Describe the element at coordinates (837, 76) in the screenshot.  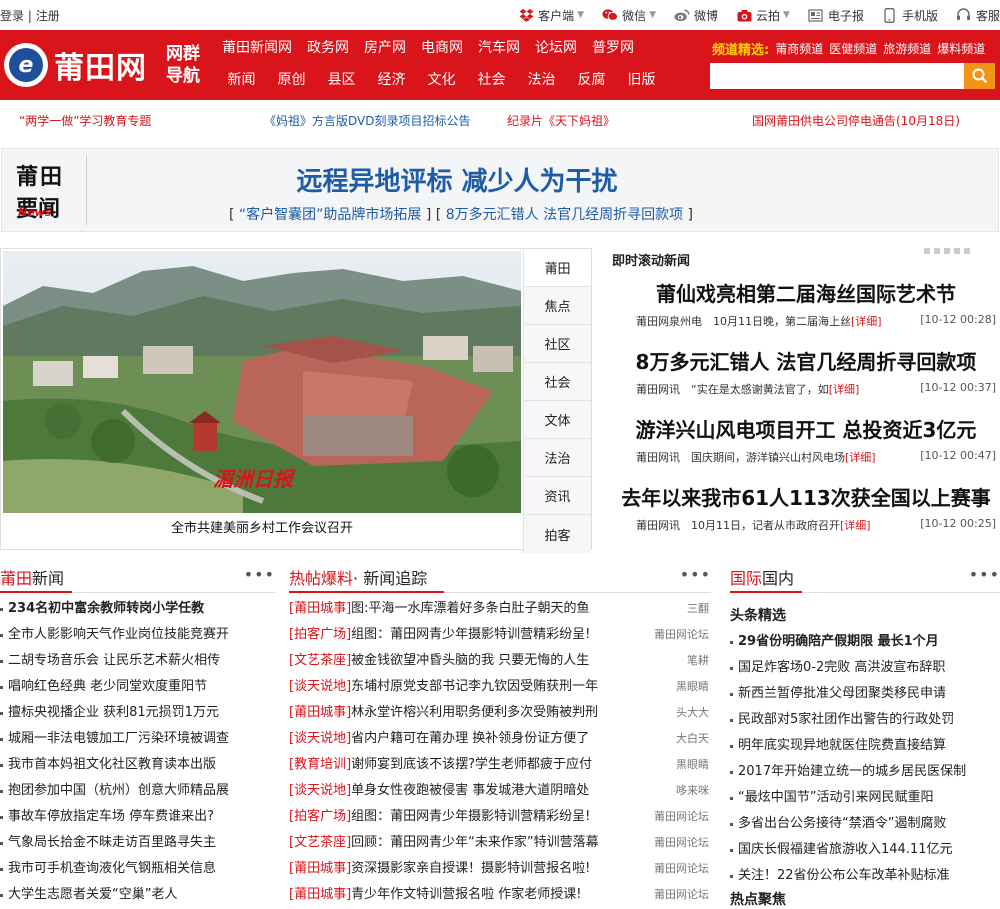
I see `search-input` at that location.